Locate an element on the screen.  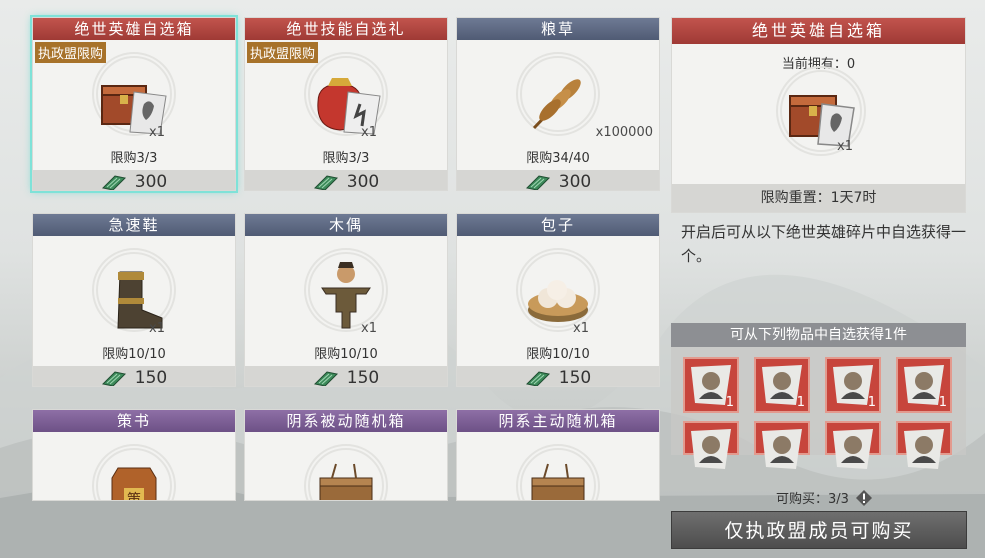
svg-text: 策 is located at coordinates (134, 496).